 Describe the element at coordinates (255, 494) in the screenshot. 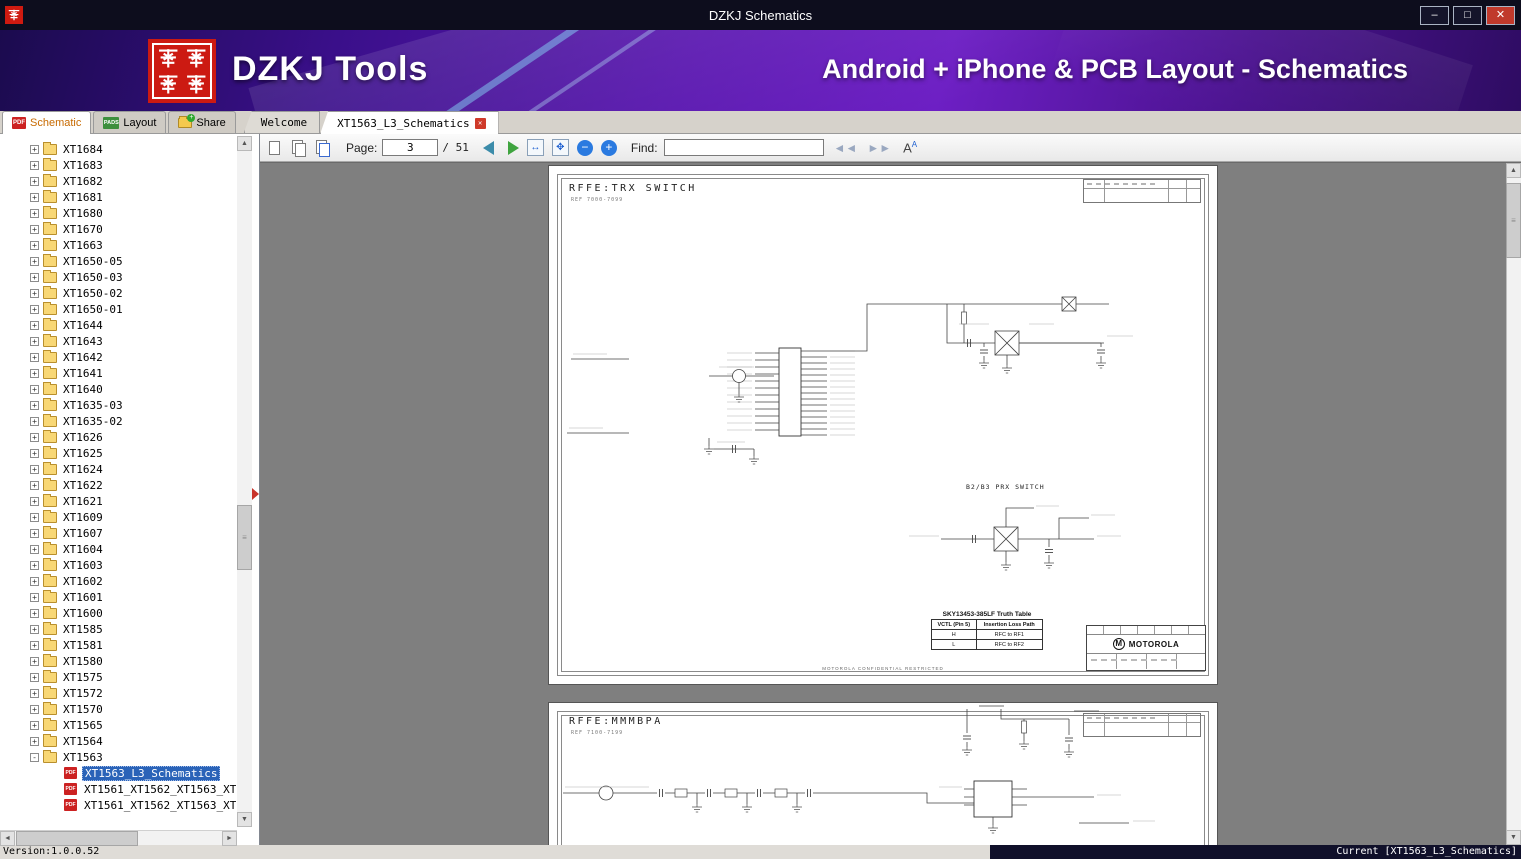

I see `sidebar-collapse-arrow` at that location.